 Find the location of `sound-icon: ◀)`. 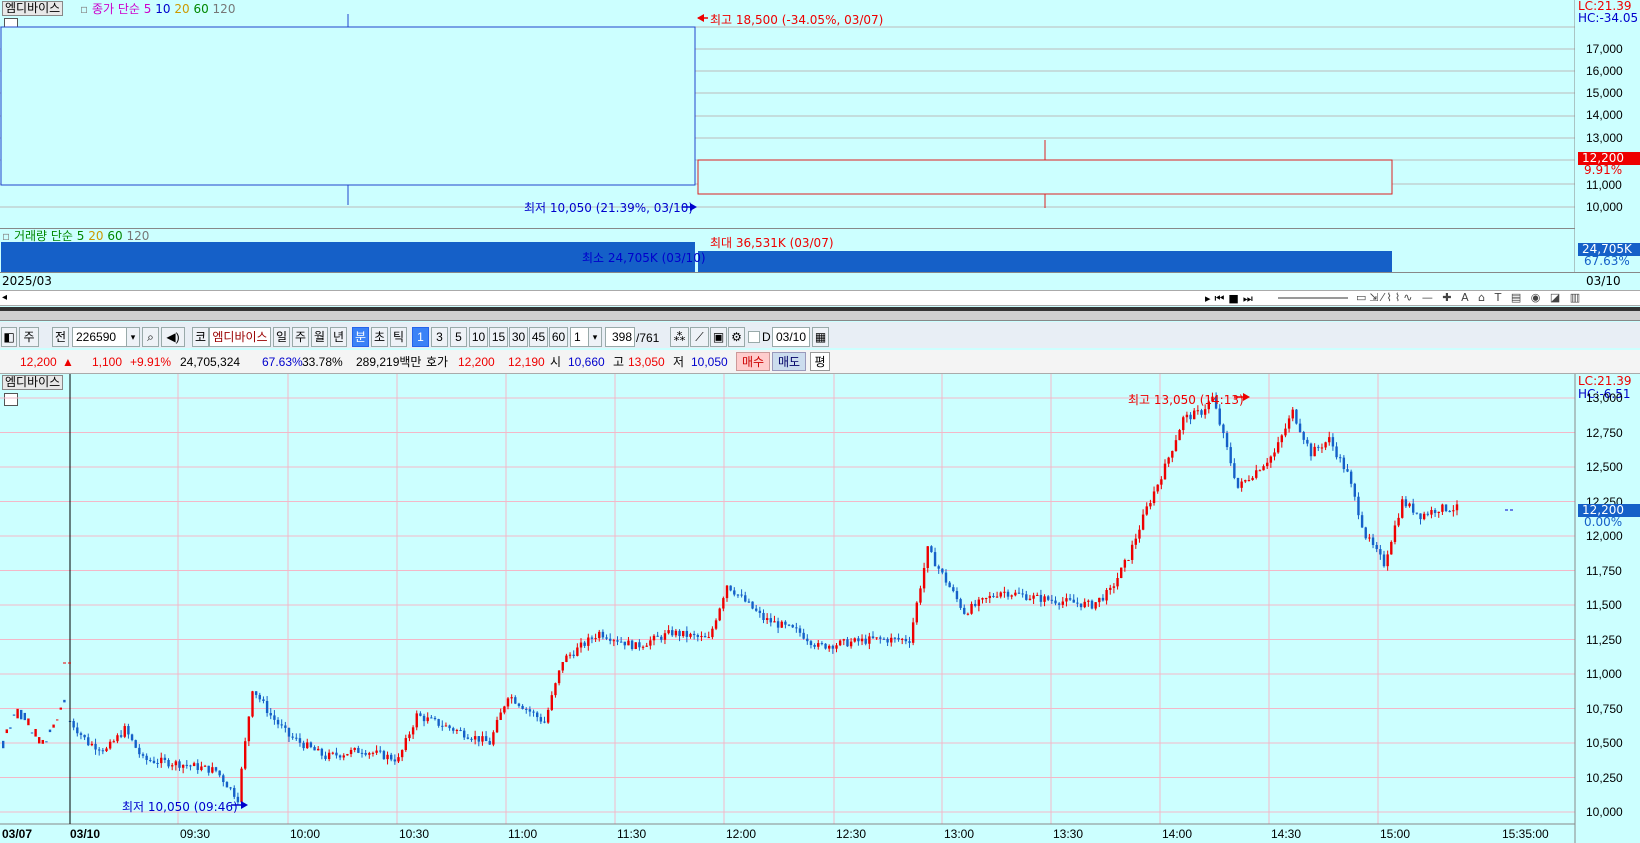

sound-icon: ◀) is located at coordinates (173, 337).